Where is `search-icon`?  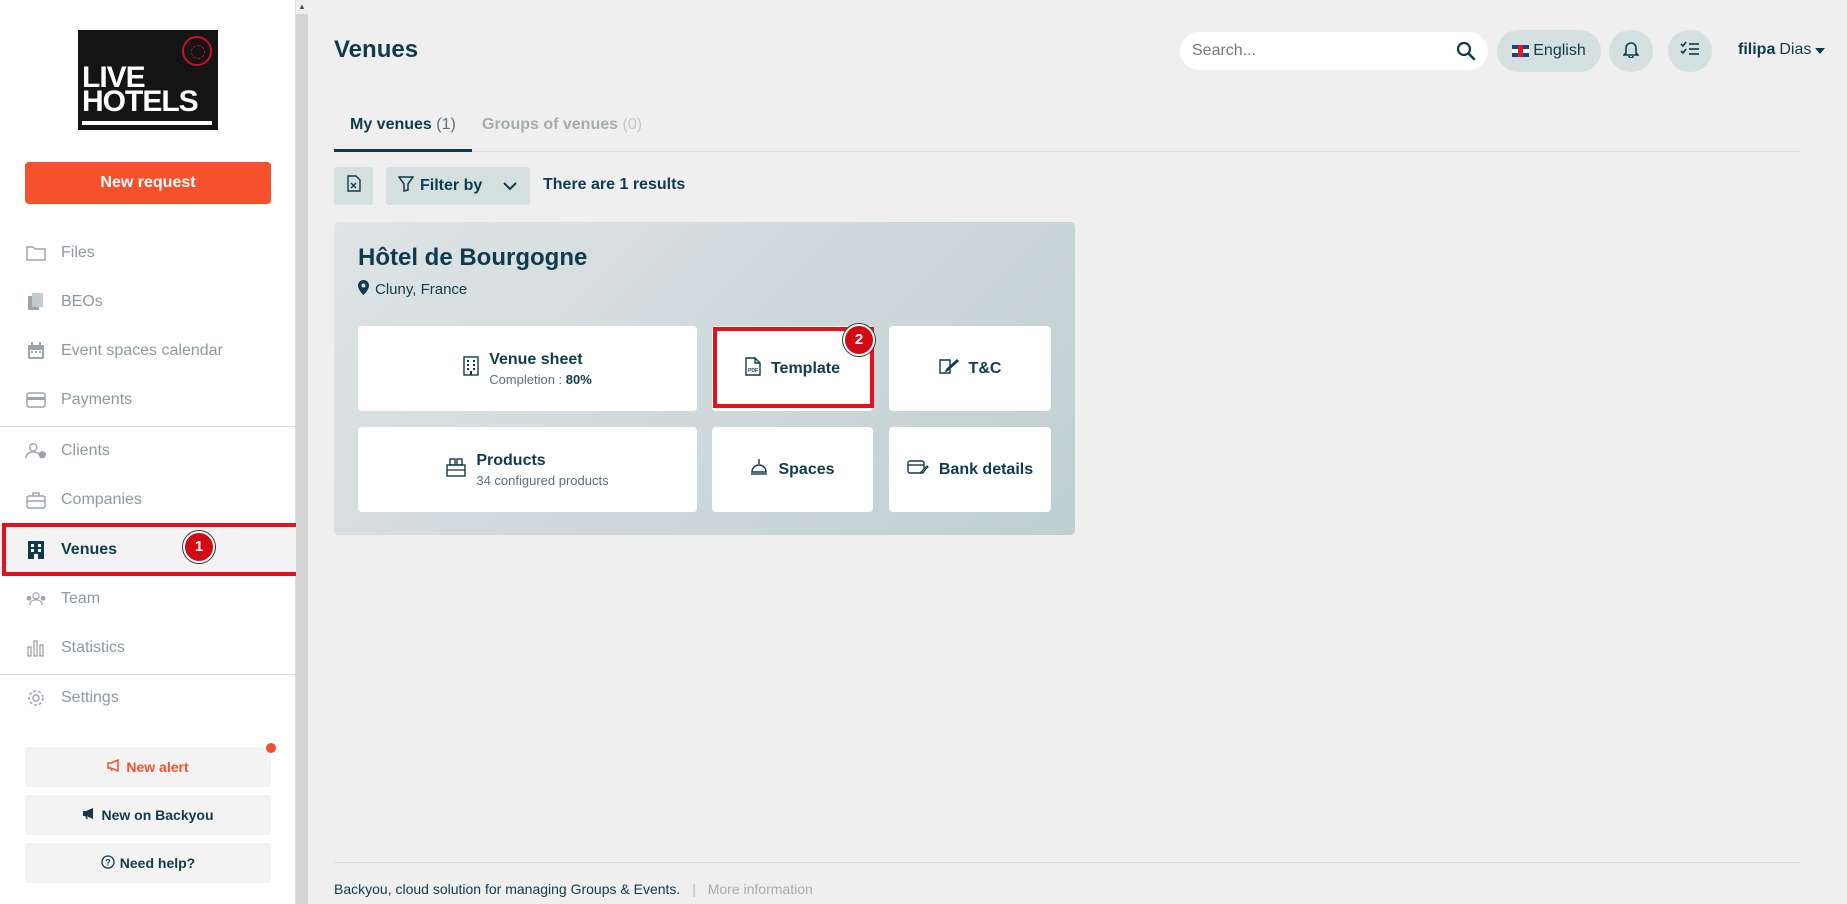 search-icon is located at coordinates (1466, 53).